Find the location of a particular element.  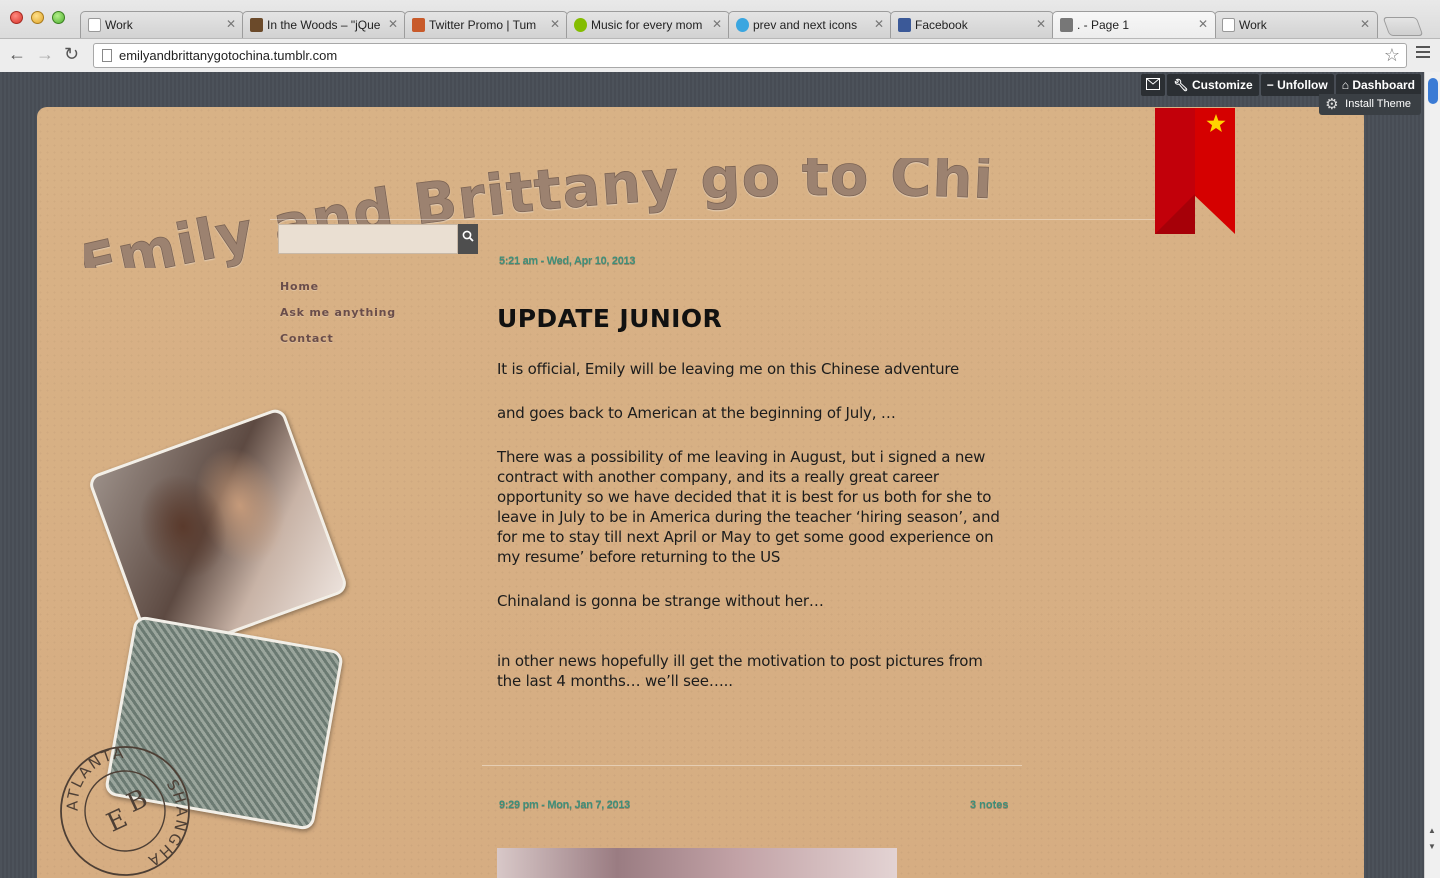

unfollow-button: − Unfollow is located at coordinates (1297, 85).